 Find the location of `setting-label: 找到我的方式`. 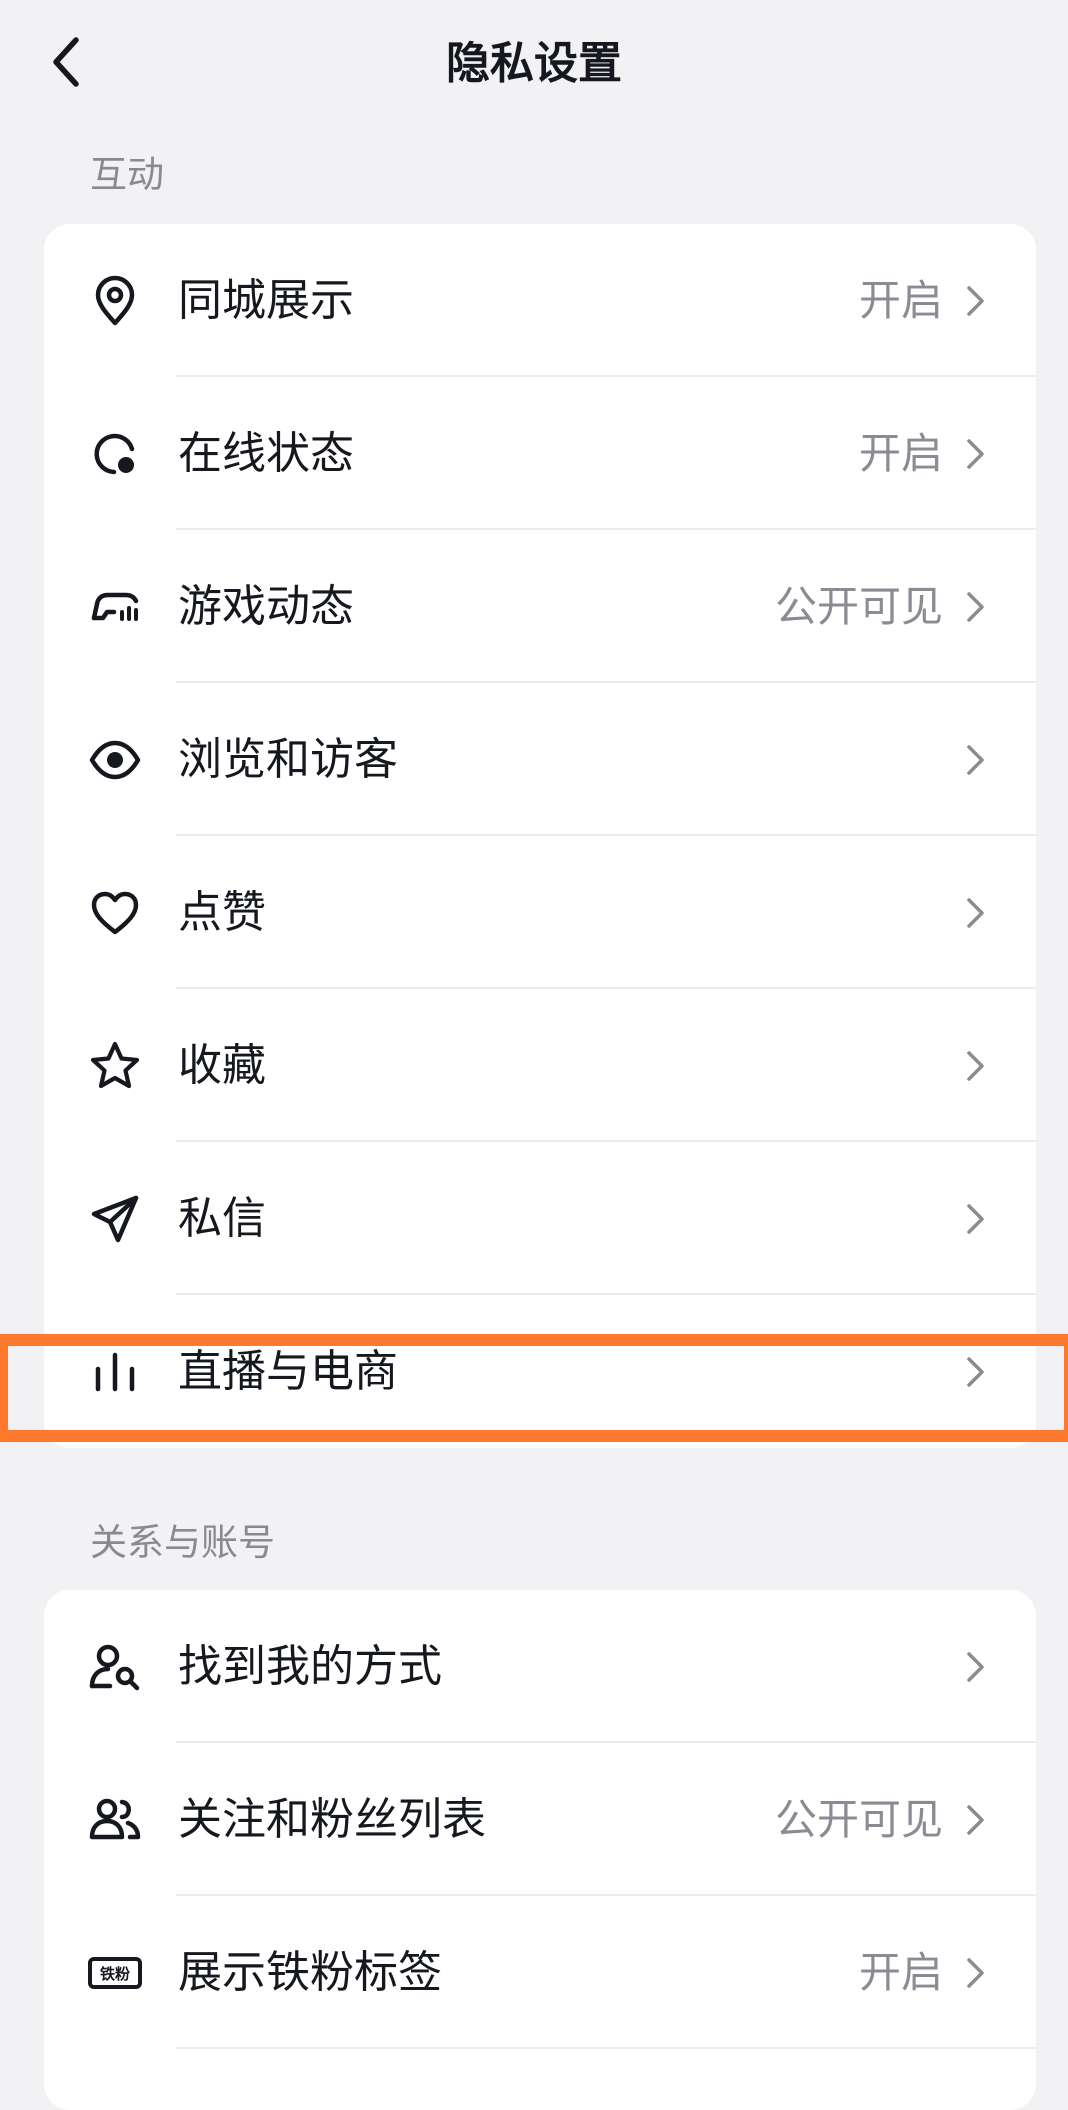

setting-label: 找到我的方式 is located at coordinates (310, 1666).